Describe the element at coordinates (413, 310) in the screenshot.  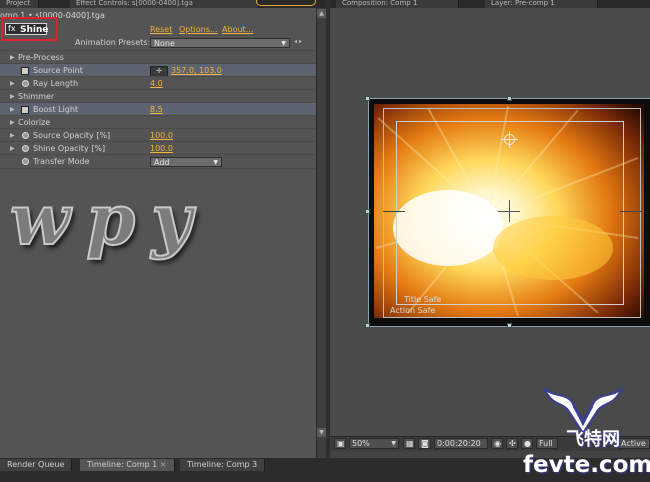
I see `action-safe-label: Action Safe` at that location.